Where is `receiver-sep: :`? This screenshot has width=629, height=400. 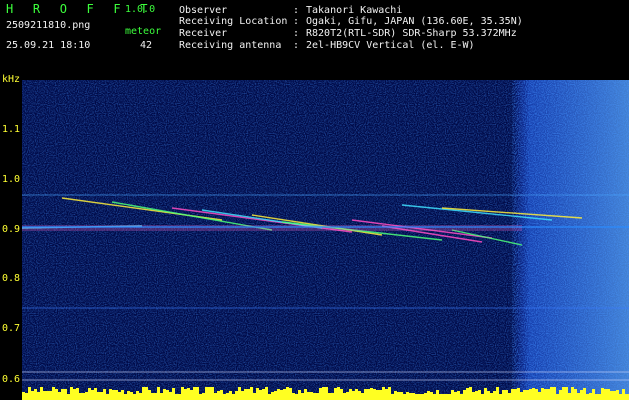
receiver-sep: : is located at coordinates (296, 33).